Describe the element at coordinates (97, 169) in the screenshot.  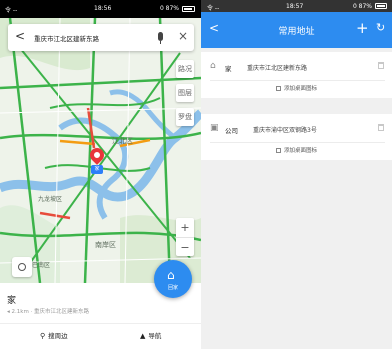
I see `pin-badge: 家` at that location.